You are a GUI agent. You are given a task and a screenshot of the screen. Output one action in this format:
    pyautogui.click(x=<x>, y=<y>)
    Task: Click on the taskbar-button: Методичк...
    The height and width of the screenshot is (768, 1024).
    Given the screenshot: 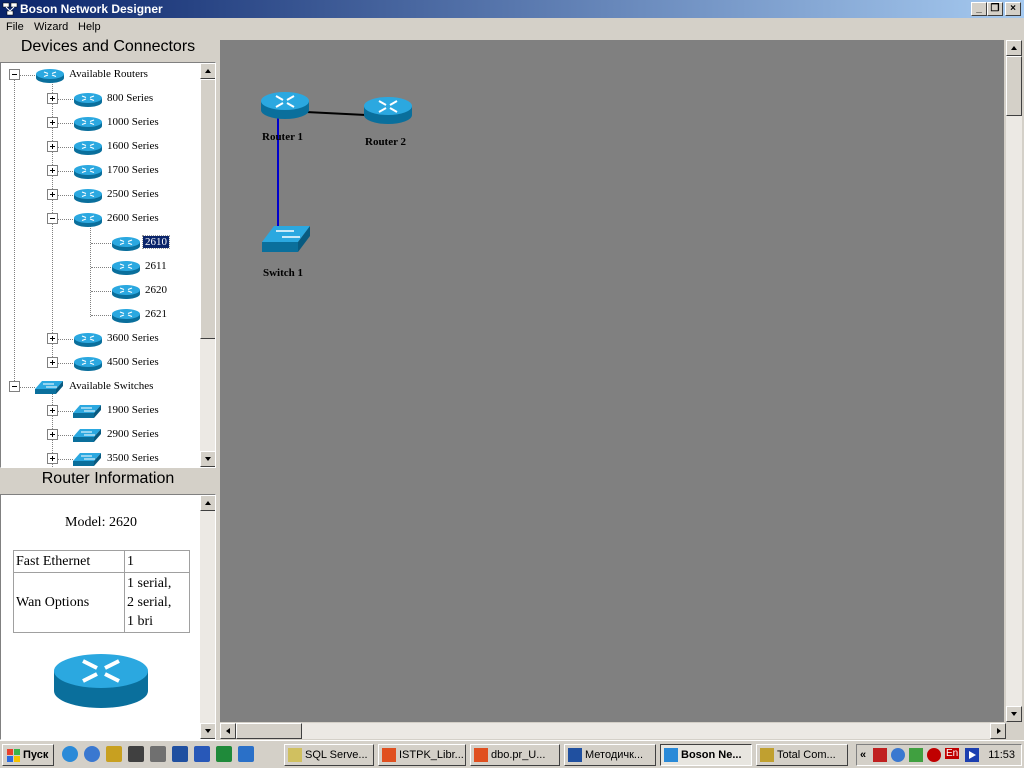 What is the action you would take?
    pyautogui.click(x=610, y=755)
    